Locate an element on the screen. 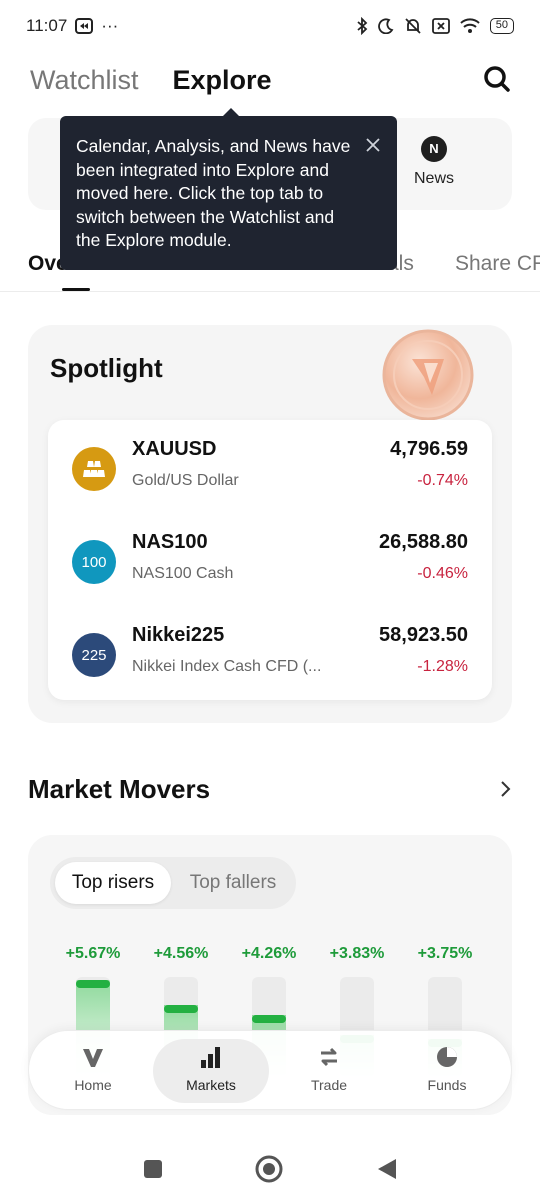  spotlight-row-nas100: 100 NAS100 NAS100 Cash 26,588.80 -0.46% is located at coordinates (270, 559).